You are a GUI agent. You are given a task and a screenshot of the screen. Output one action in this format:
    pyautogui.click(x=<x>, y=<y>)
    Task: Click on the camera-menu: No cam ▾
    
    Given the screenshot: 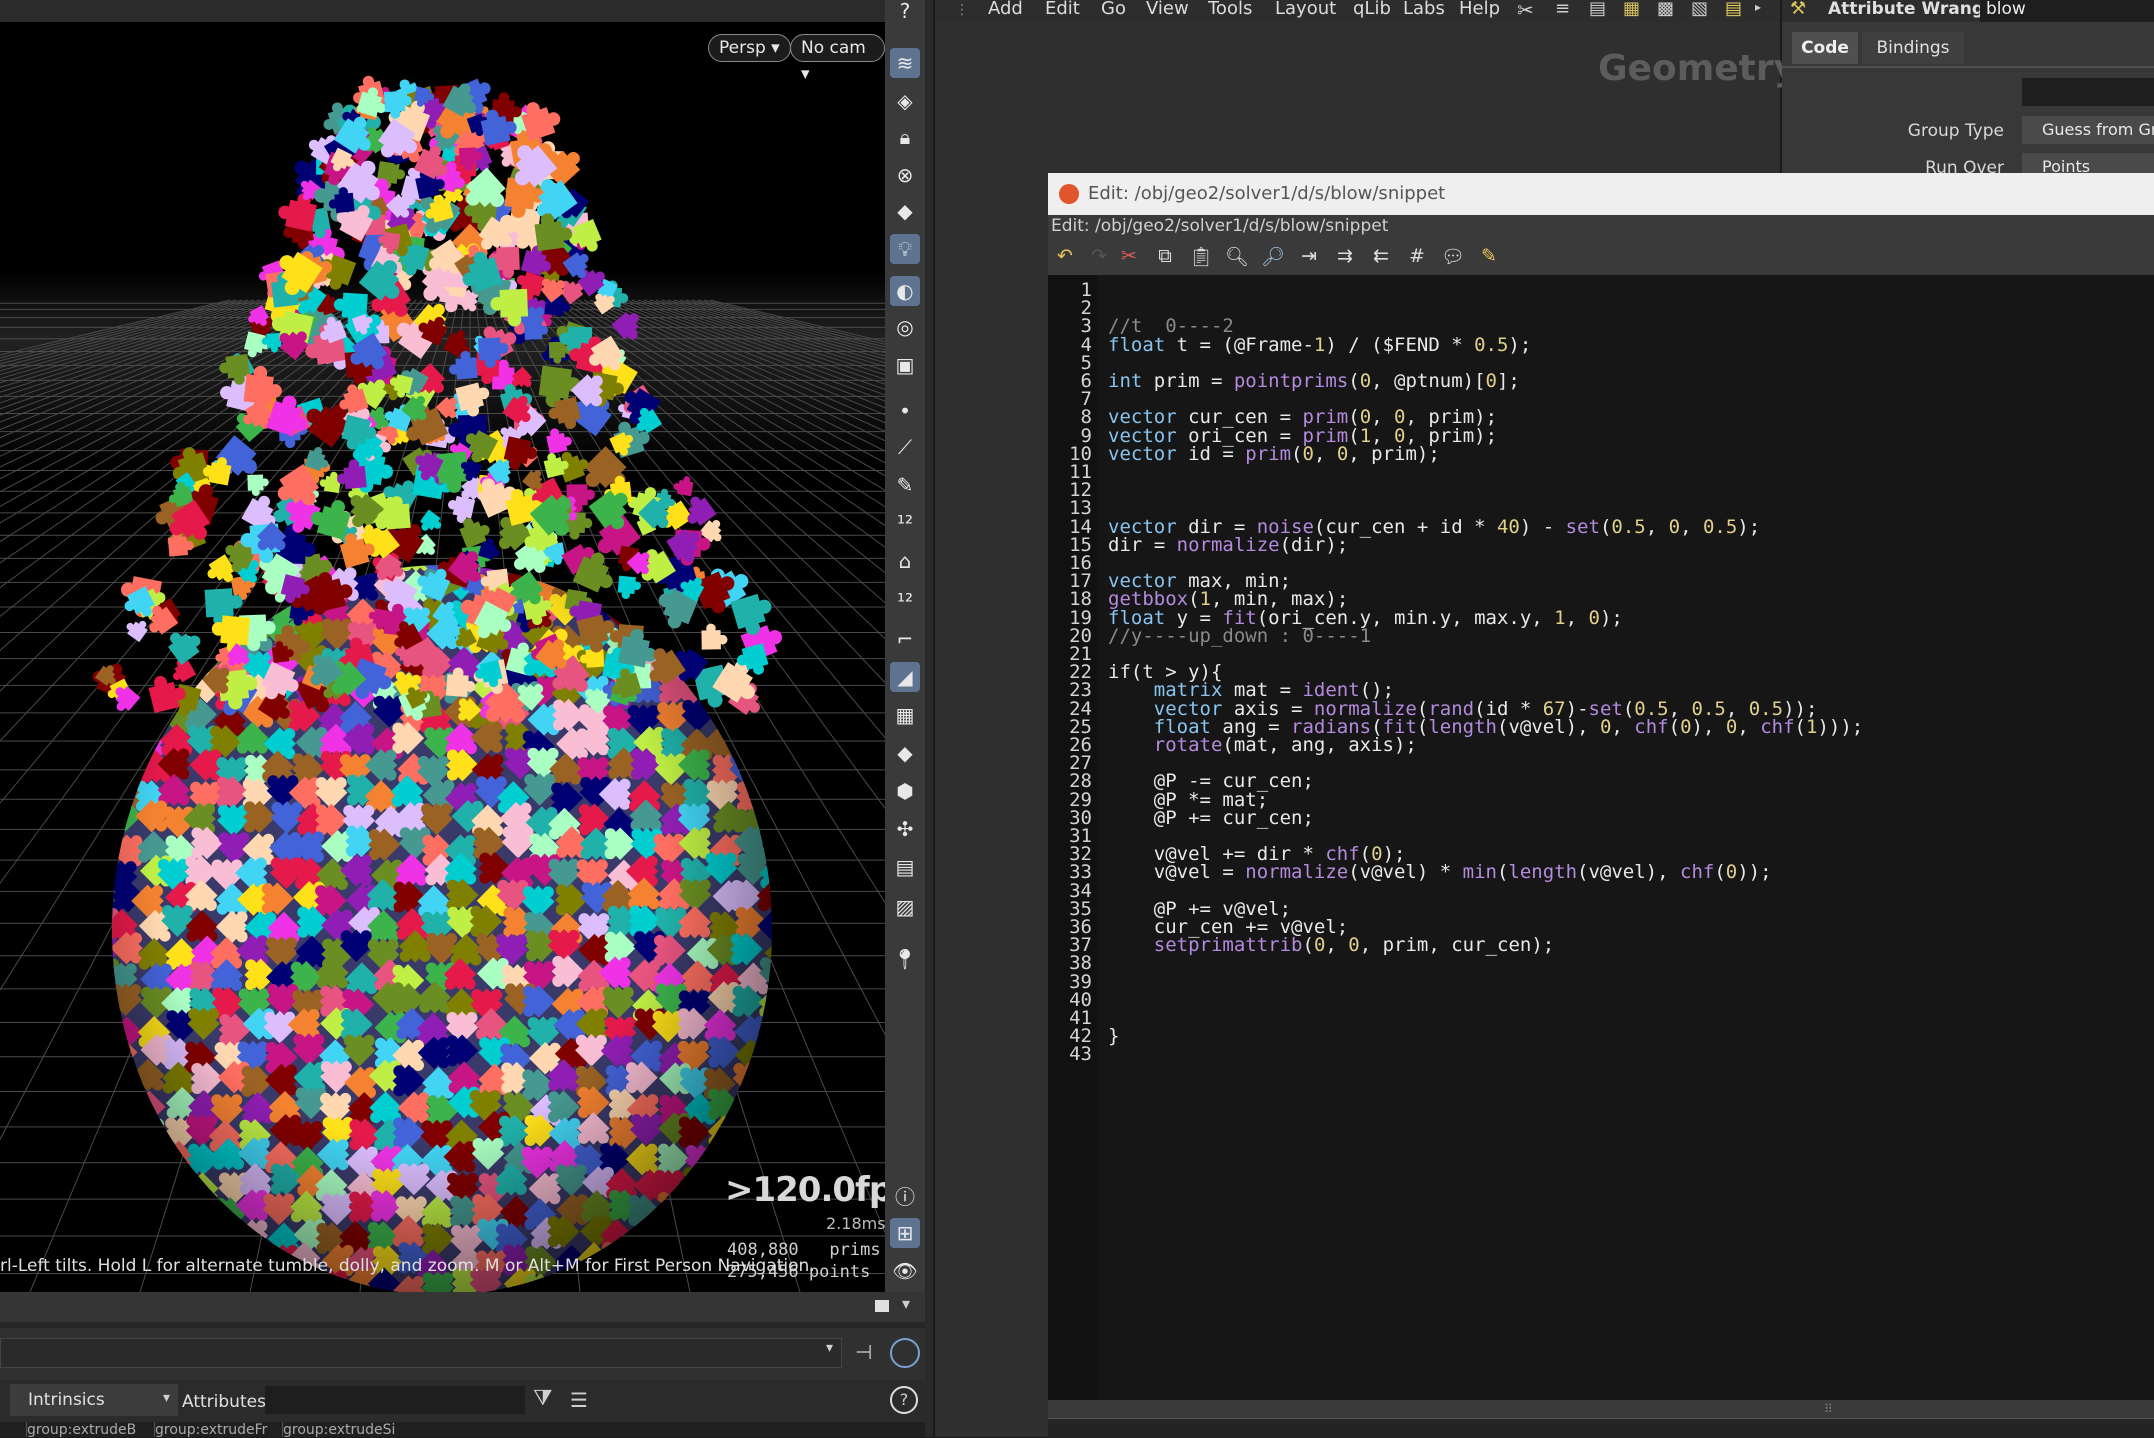 What is the action you would take?
    pyautogui.click(x=837, y=59)
    